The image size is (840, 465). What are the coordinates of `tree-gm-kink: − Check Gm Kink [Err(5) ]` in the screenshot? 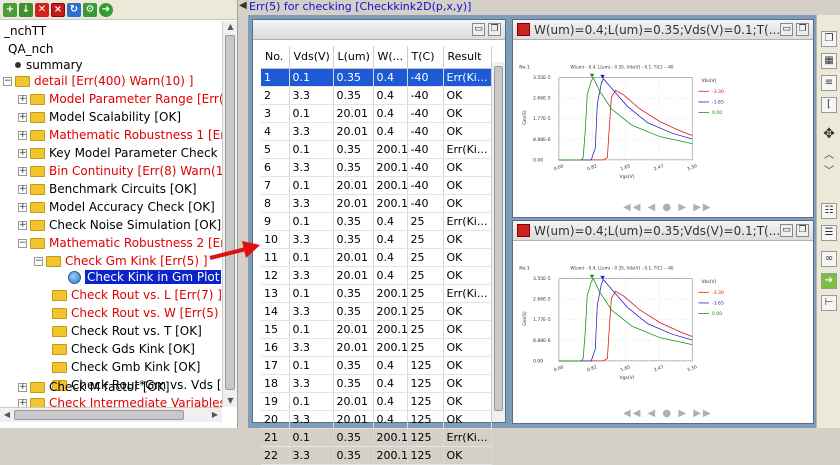 It's located at (121, 261).